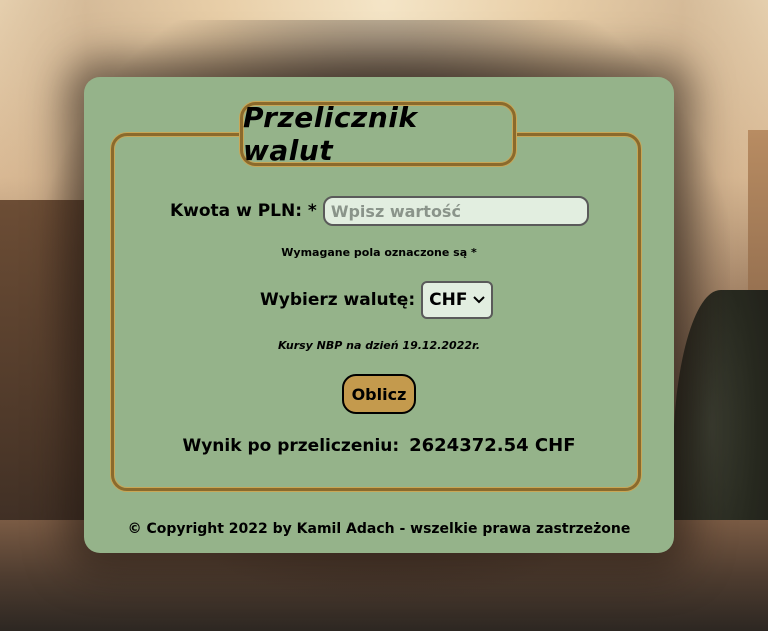  Describe the element at coordinates (455, 211) in the screenshot. I see `amount-input` at that location.